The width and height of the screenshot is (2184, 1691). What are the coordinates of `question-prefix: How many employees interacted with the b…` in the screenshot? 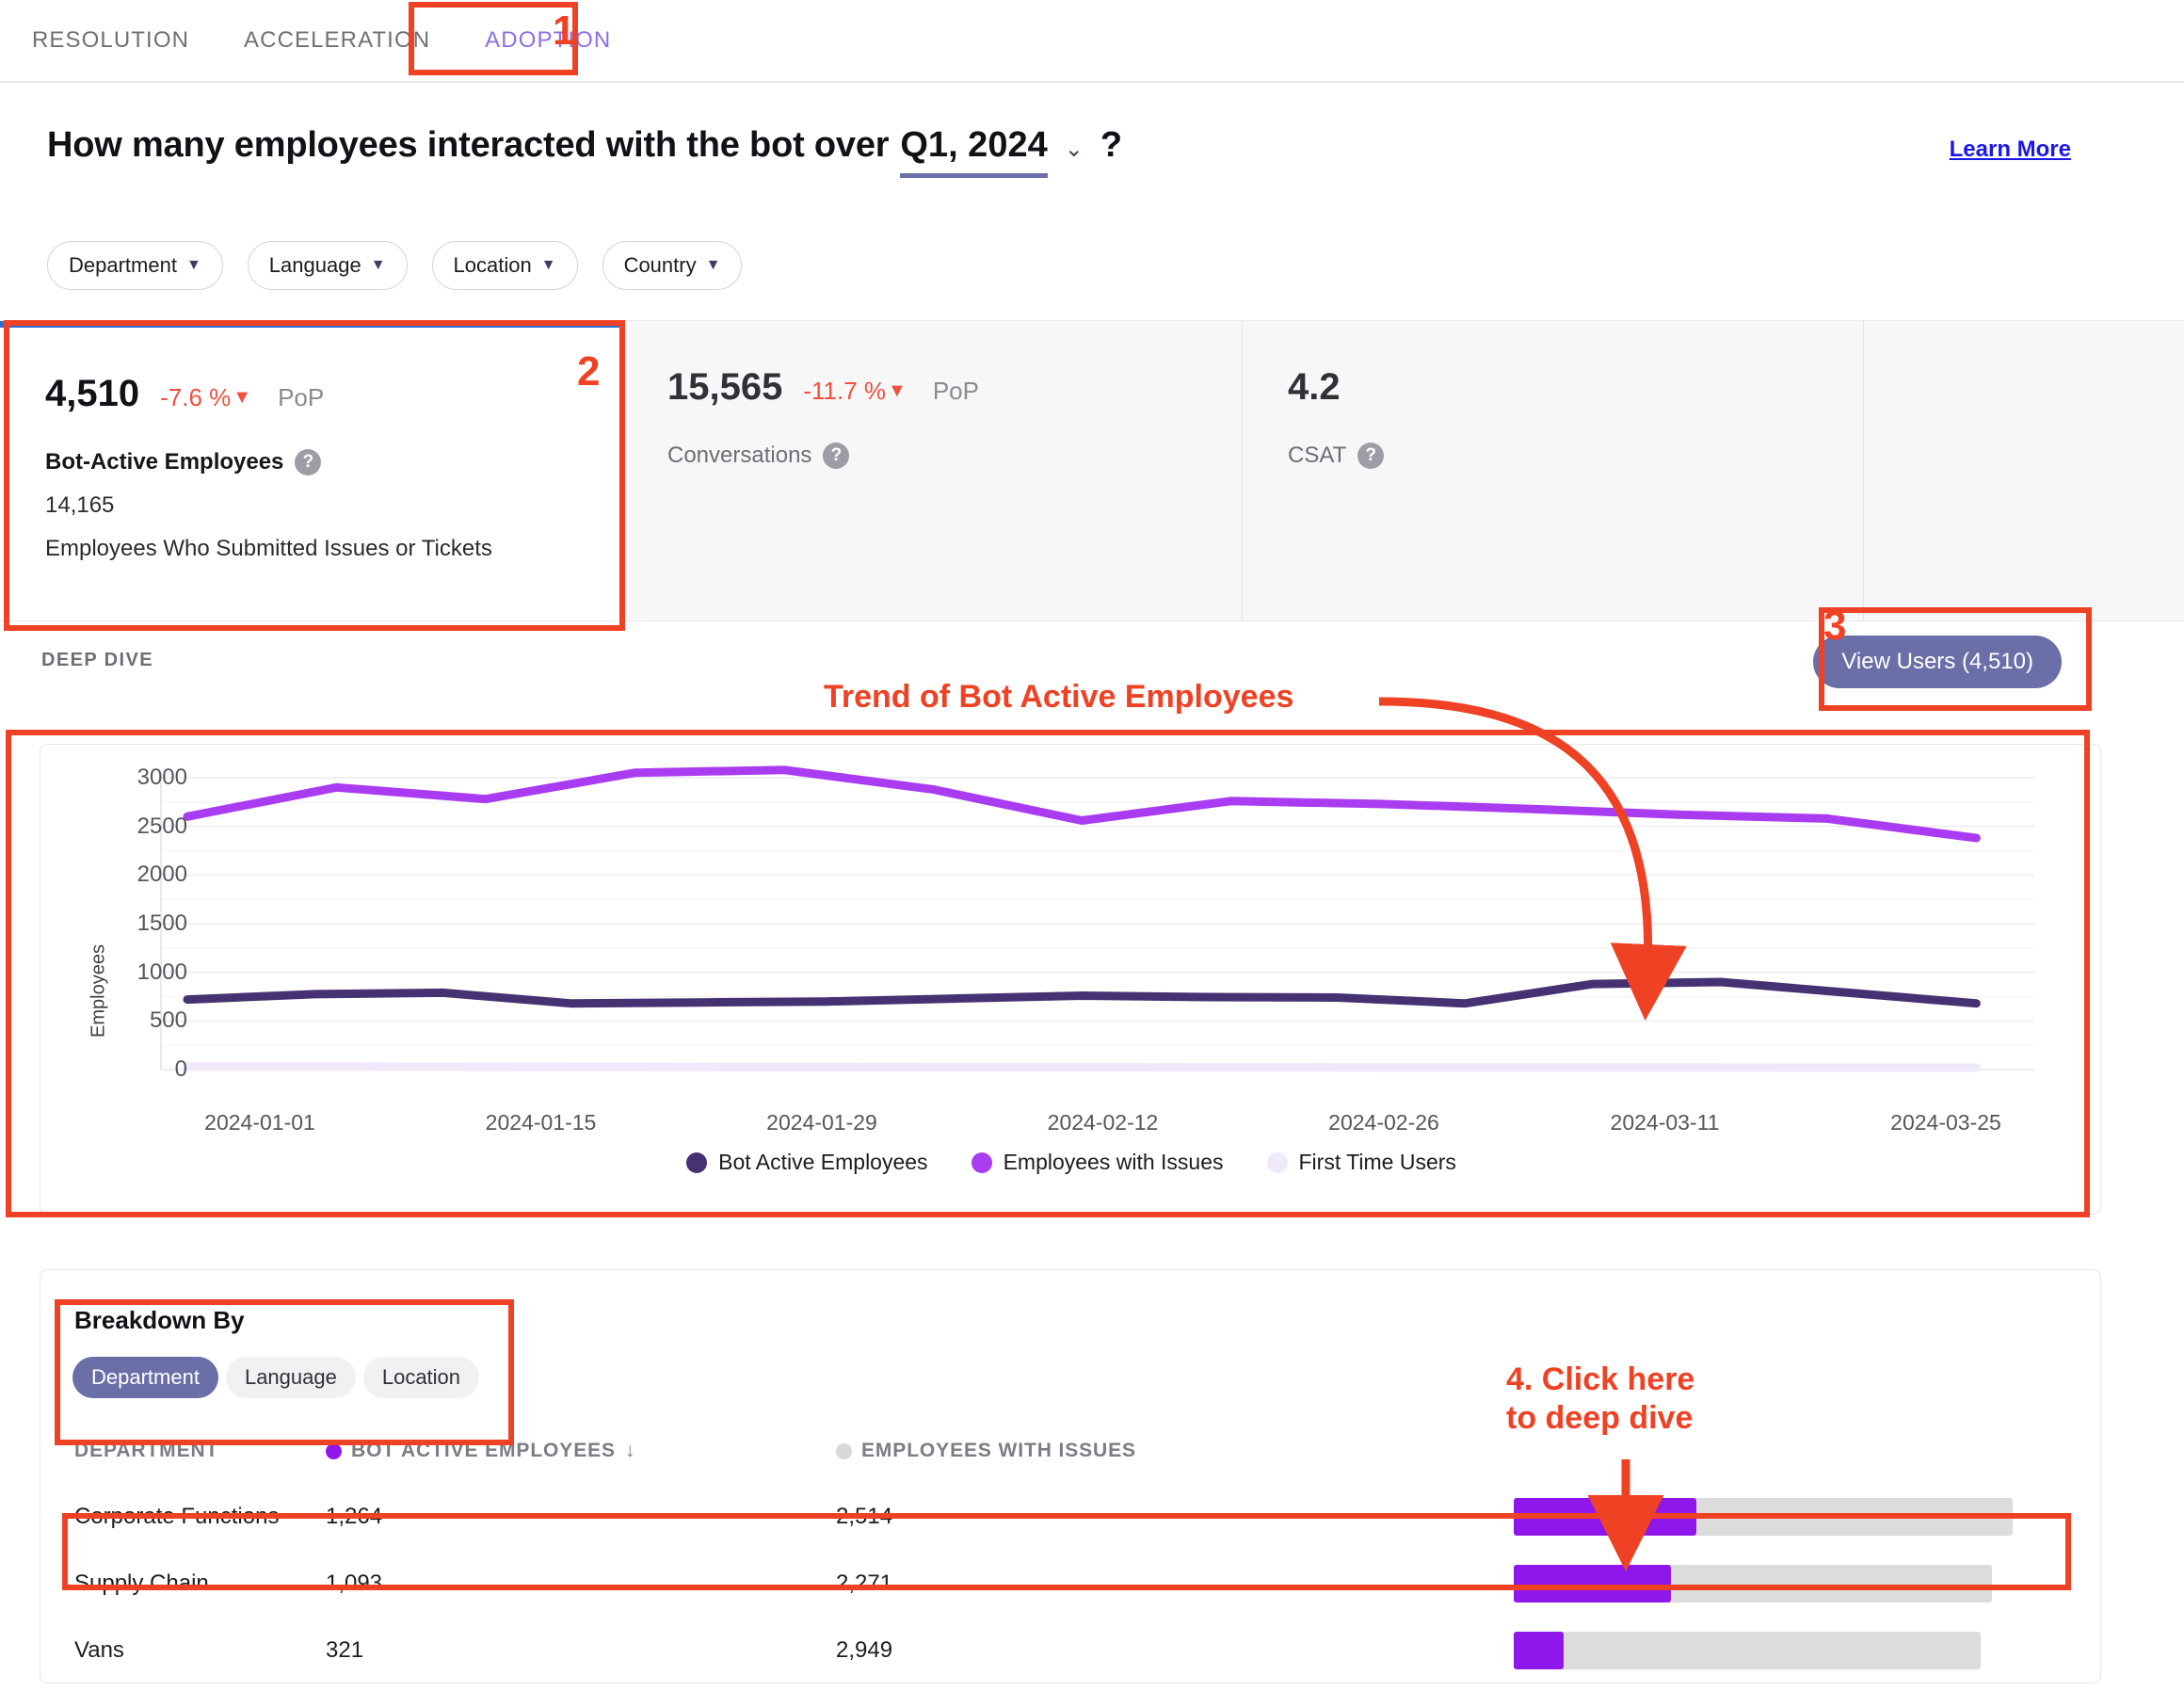 It's located at (468, 145).